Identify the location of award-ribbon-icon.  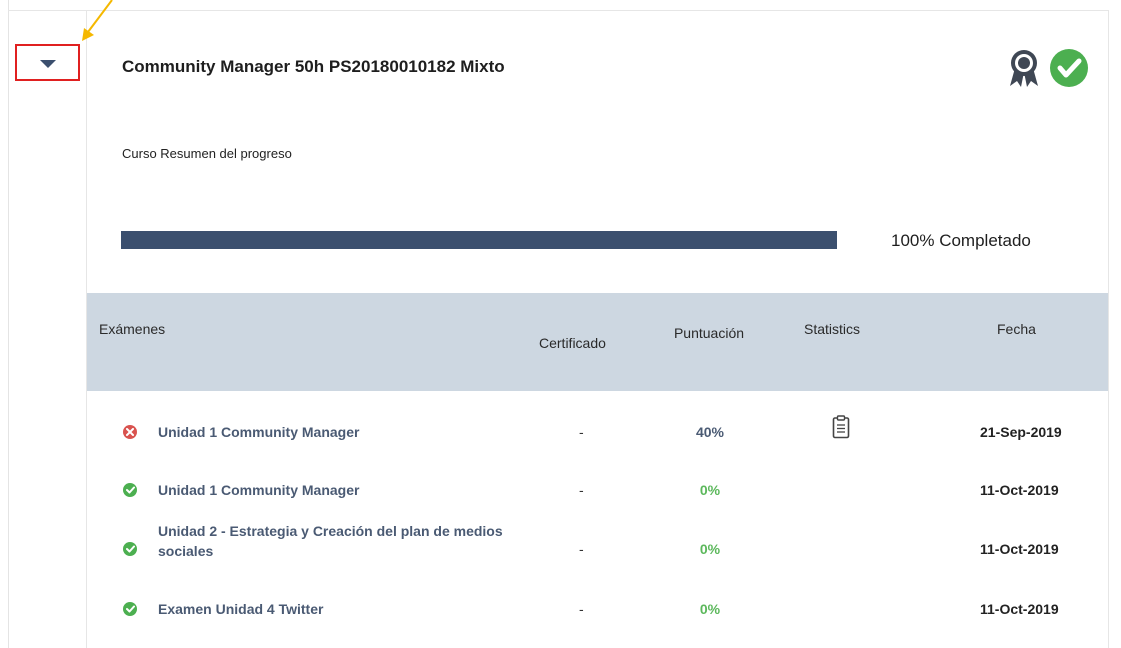
(1024, 68).